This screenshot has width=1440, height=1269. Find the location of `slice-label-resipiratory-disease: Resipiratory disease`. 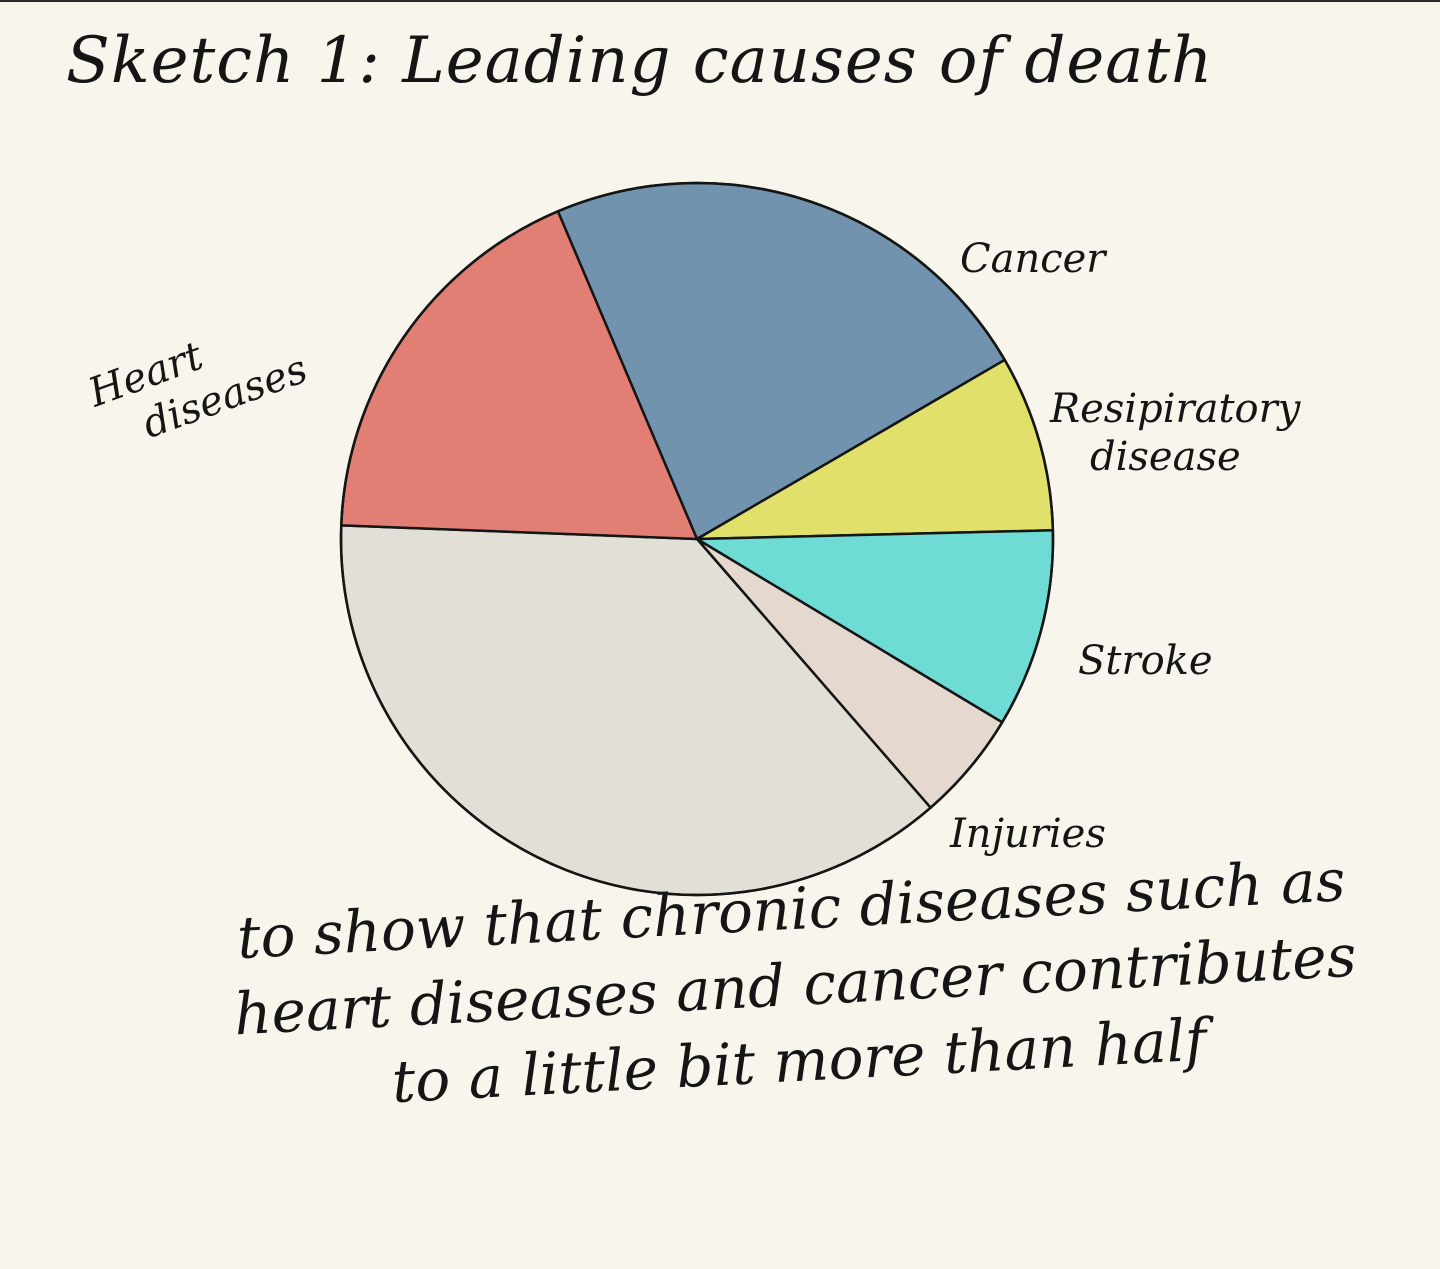

slice-label-resipiratory-disease: Resipiratory disease is located at coordinates (1175, 433).